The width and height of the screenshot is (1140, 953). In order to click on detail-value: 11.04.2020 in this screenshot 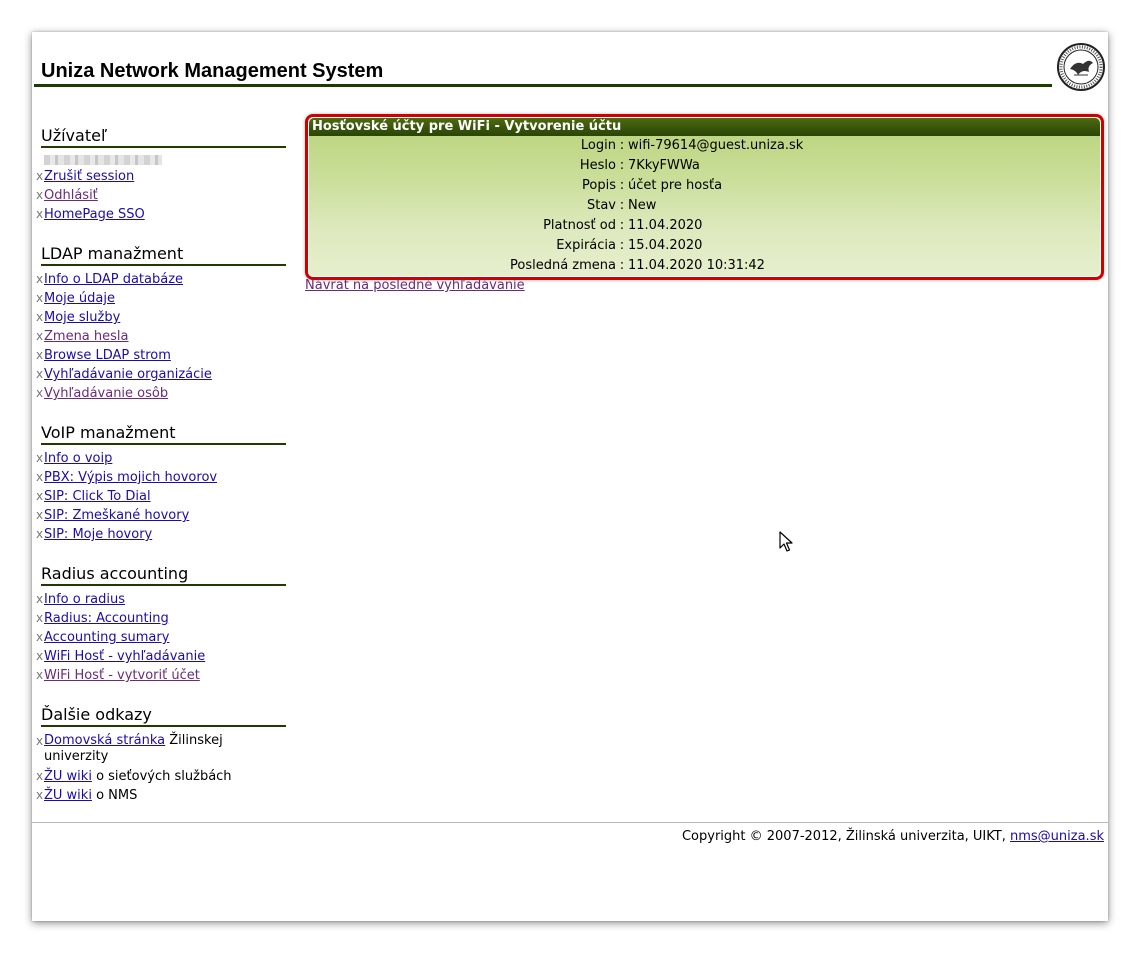, I will do `click(665, 225)`.